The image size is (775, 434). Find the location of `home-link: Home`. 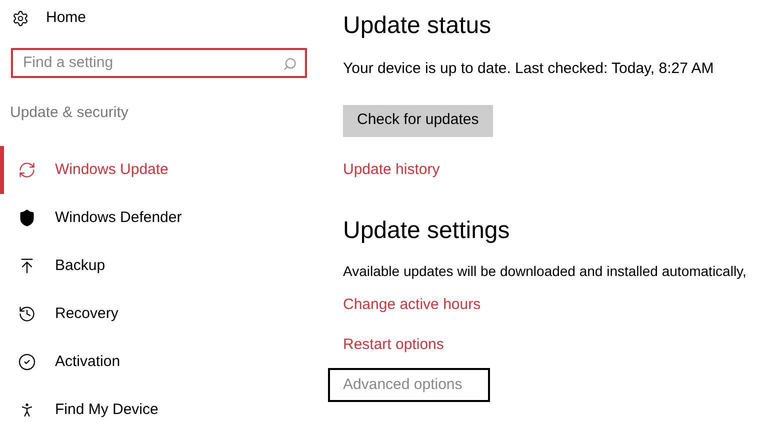

home-link: Home is located at coordinates (66, 18).